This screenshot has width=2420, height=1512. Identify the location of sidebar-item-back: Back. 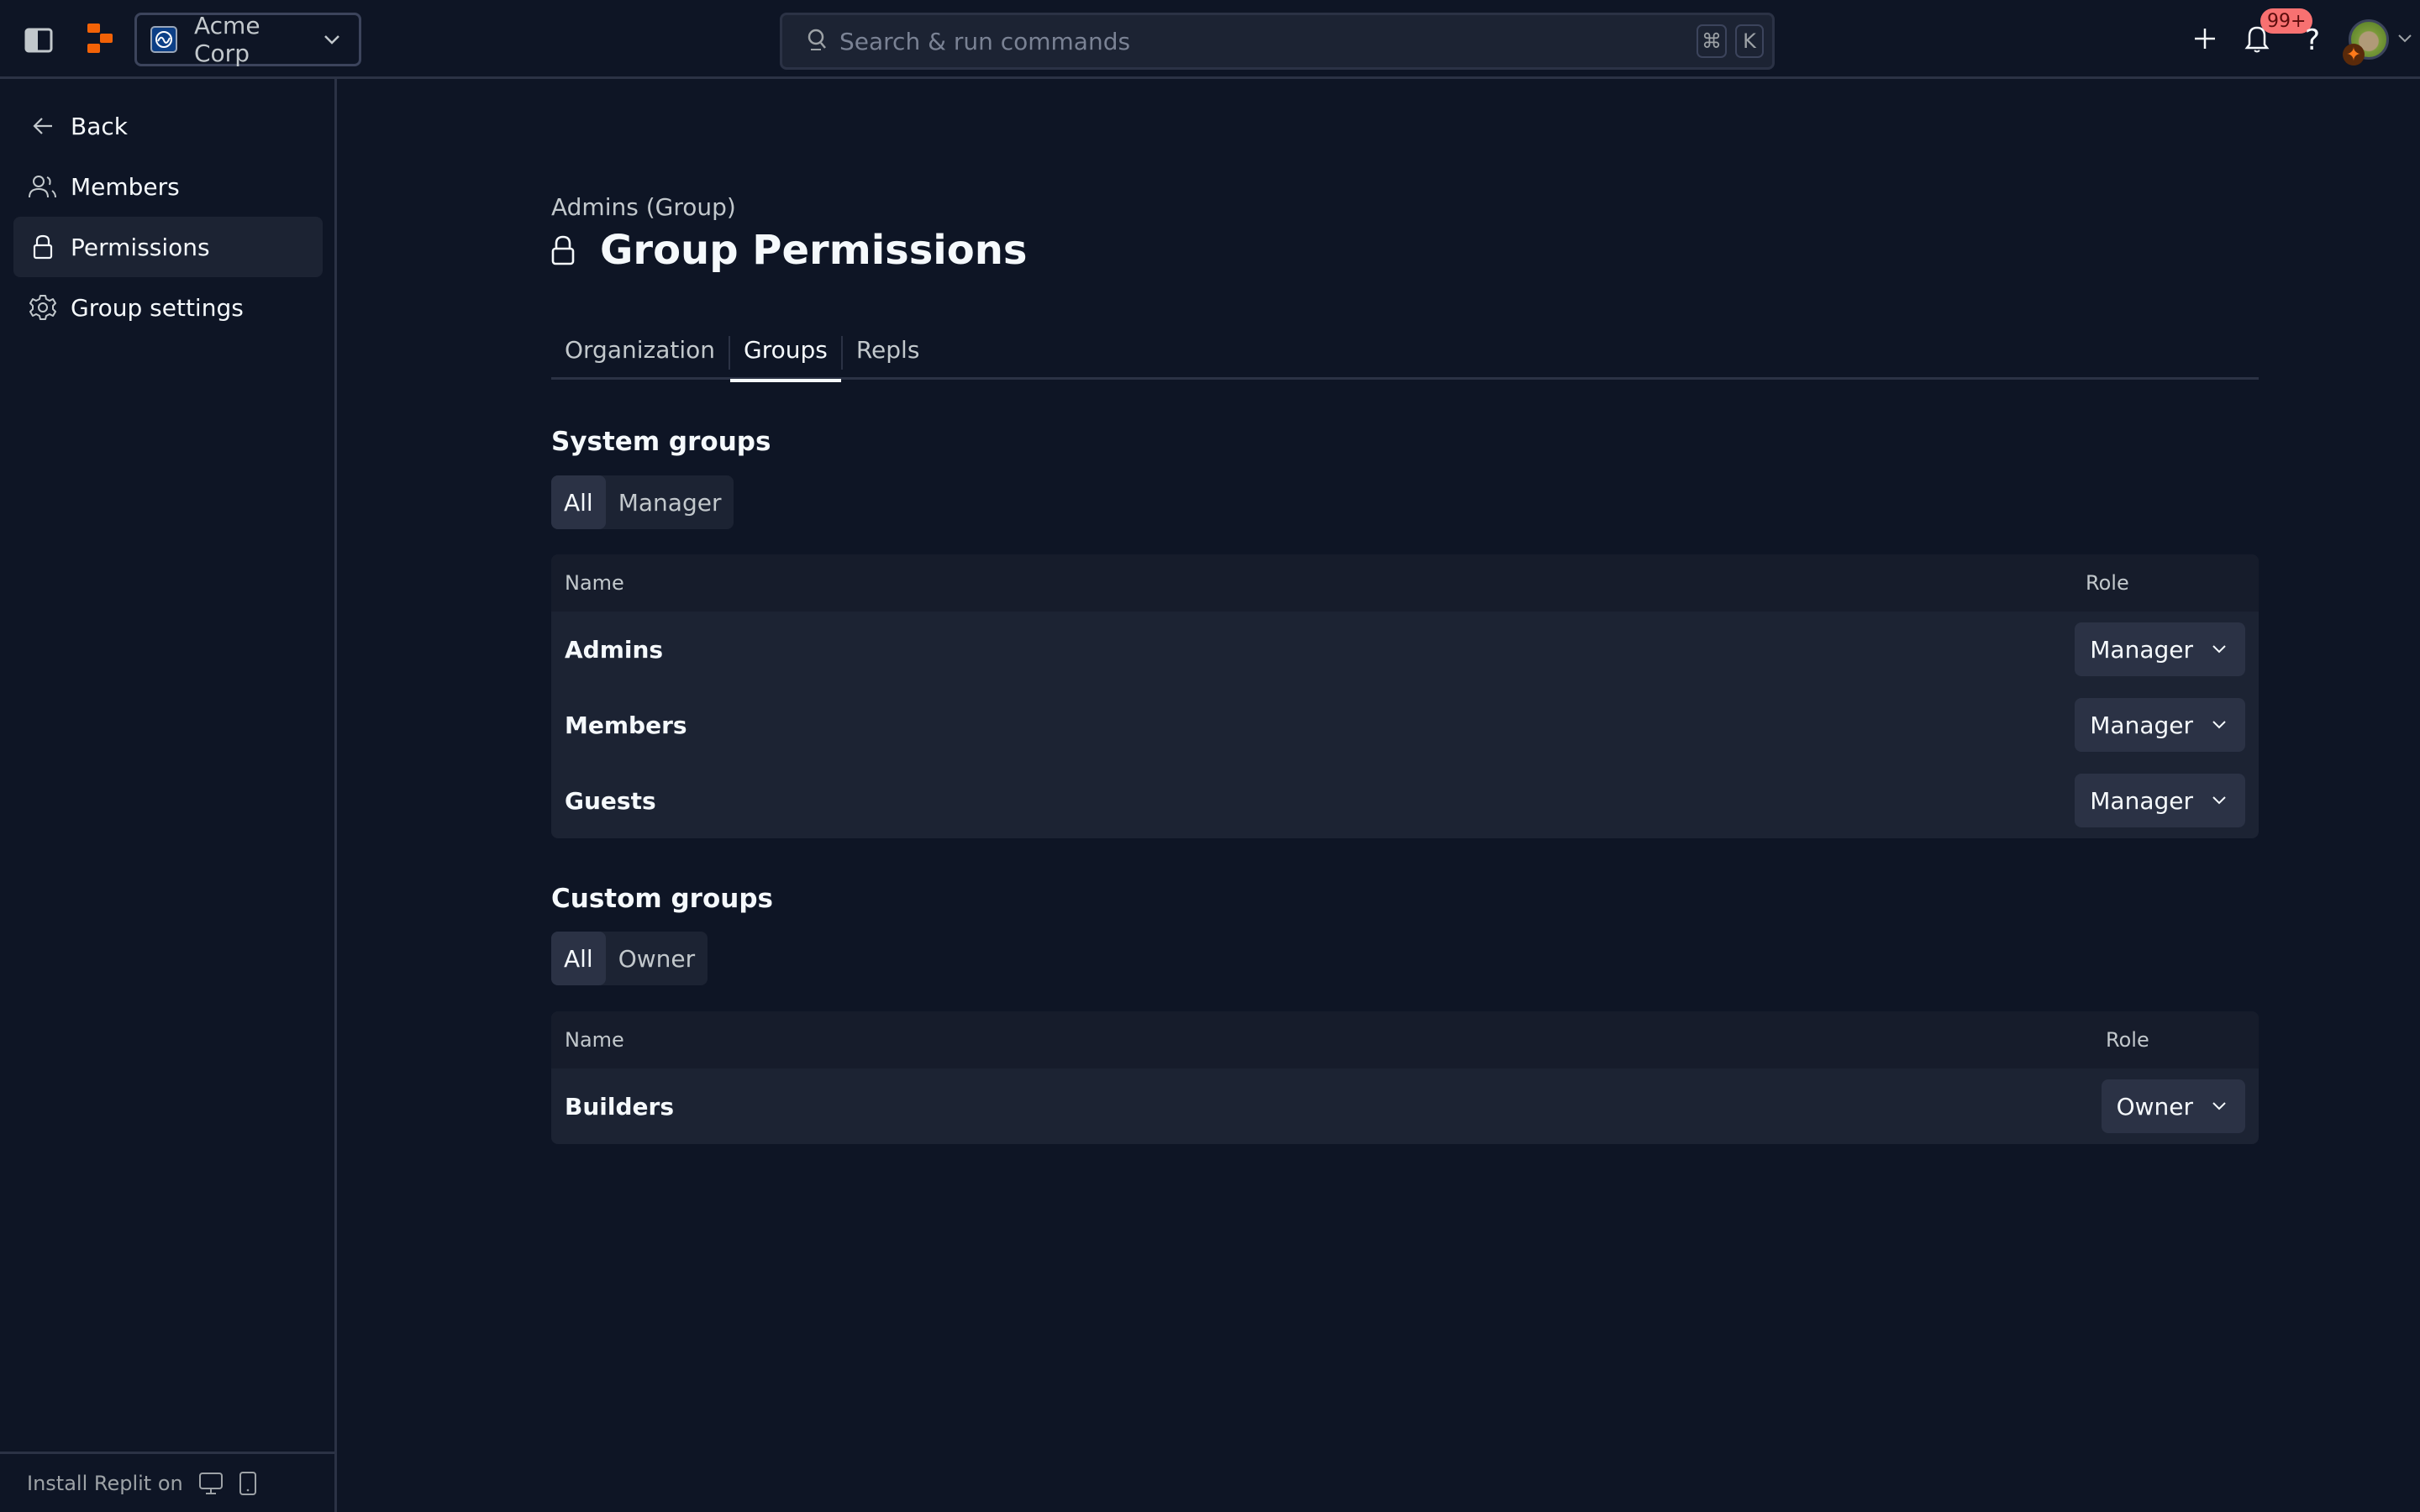
(168, 126).